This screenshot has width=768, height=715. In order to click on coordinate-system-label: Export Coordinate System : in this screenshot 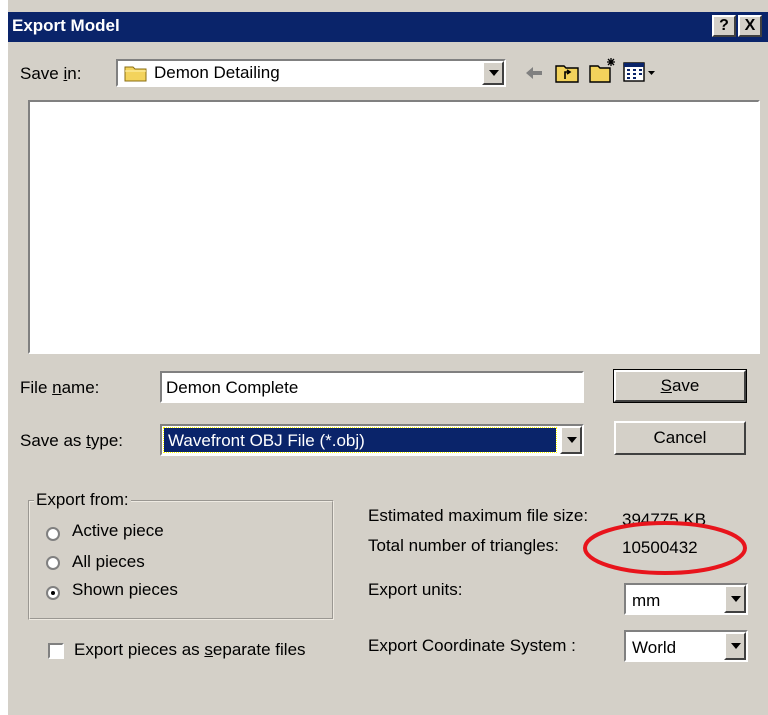, I will do `click(472, 645)`.